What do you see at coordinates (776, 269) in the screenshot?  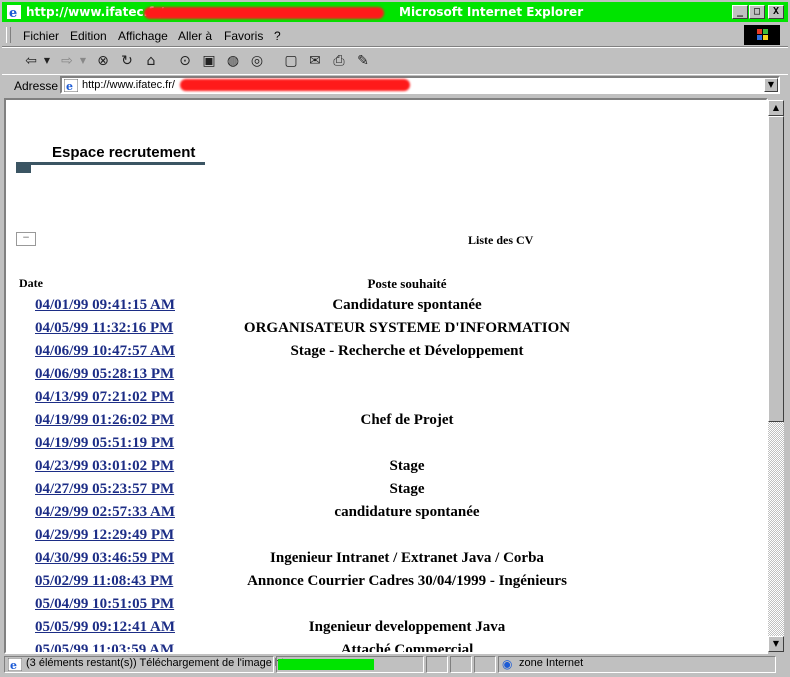 I see `scroll-thumb` at bounding box center [776, 269].